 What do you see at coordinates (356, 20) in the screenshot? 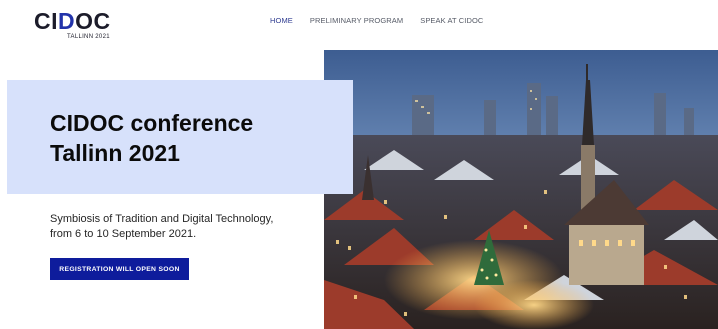
I see `nav-preliminary-program: PRELIMINARY PROGRAM` at bounding box center [356, 20].